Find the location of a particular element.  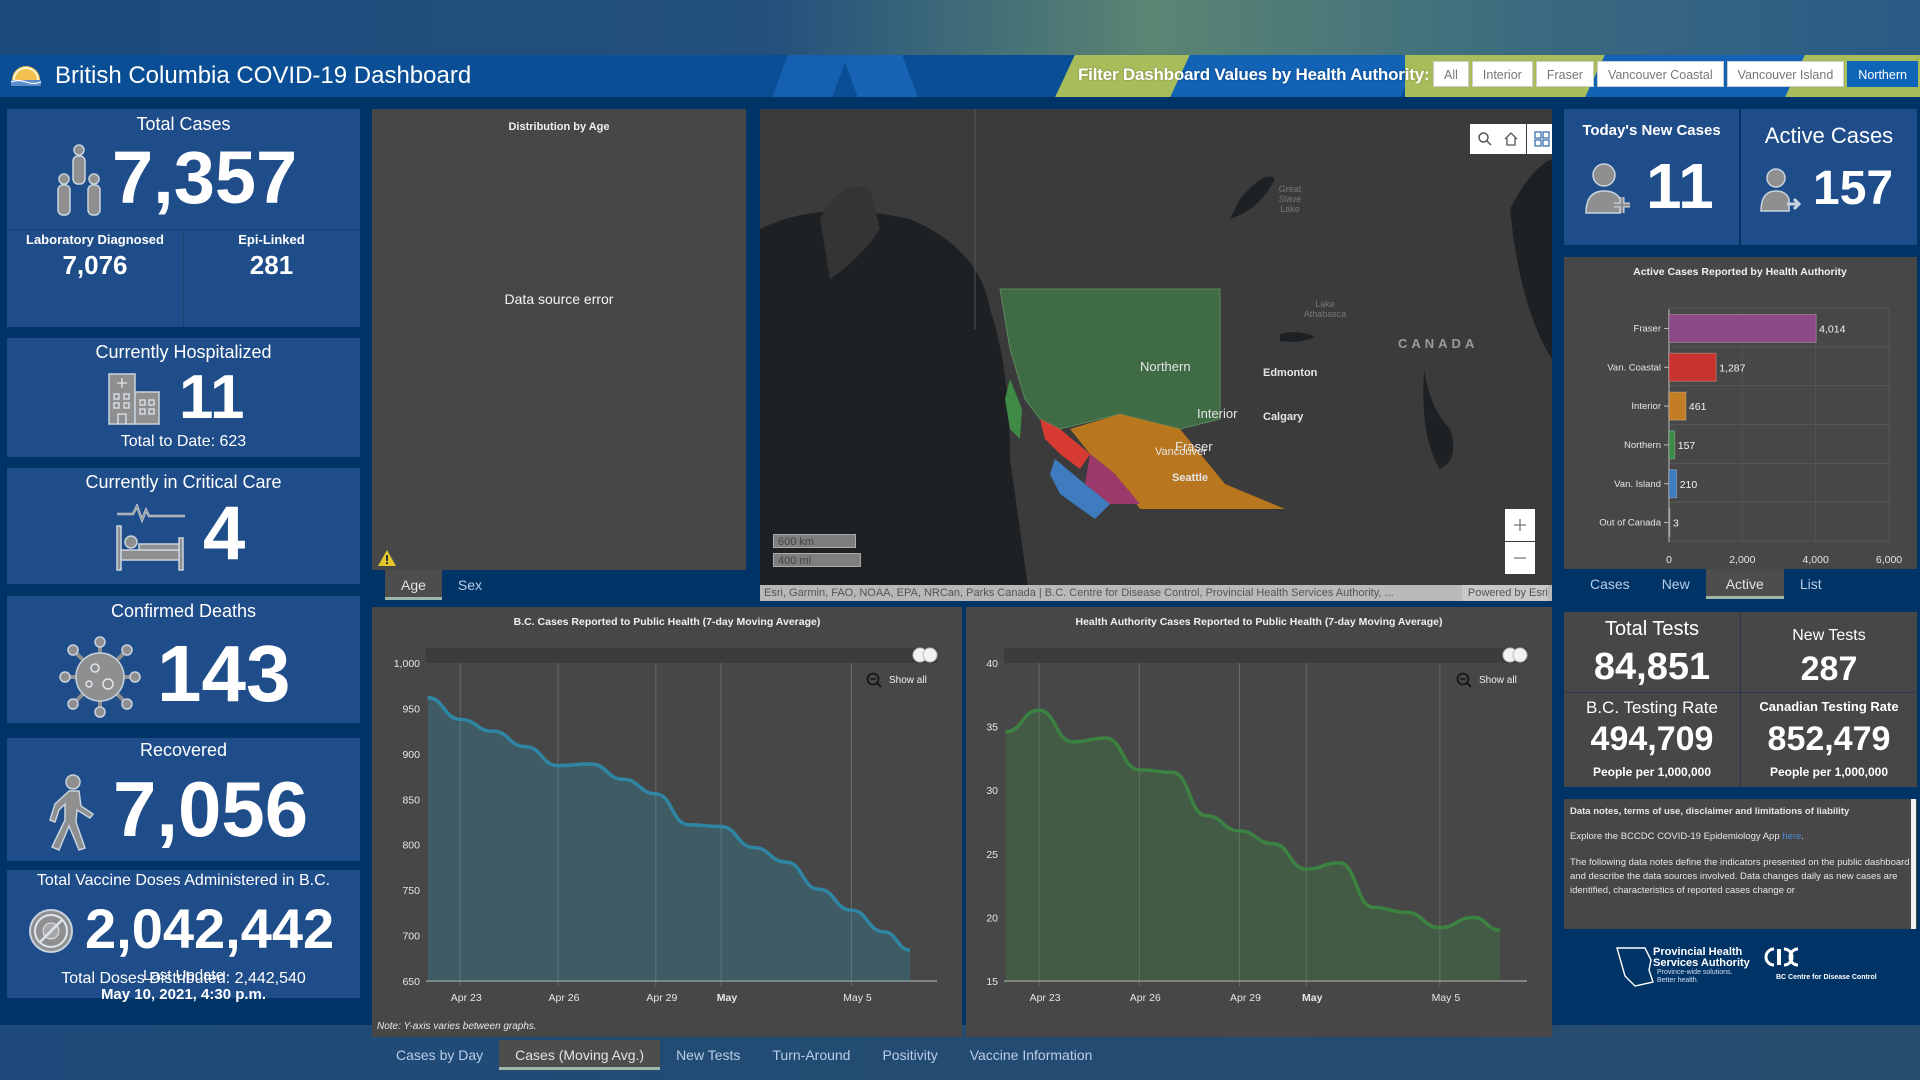

critical-care-card: Currently in Critical Care 4 is located at coordinates (183, 526).